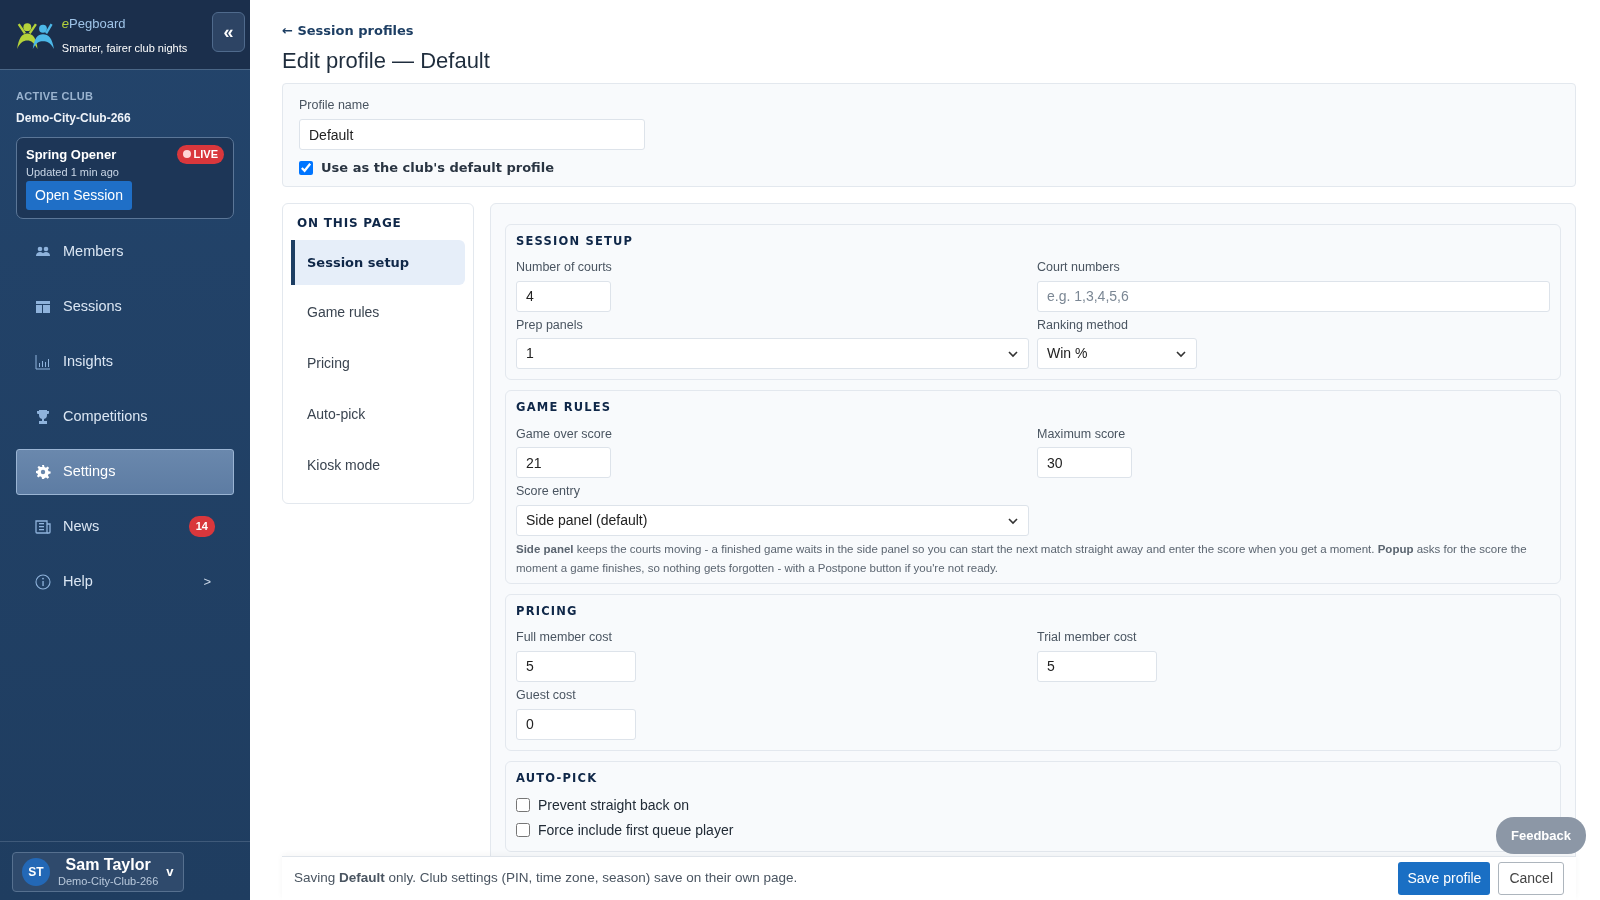 This screenshot has height=900, width=1600. I want to click on settings-icon, so click(43, 471).